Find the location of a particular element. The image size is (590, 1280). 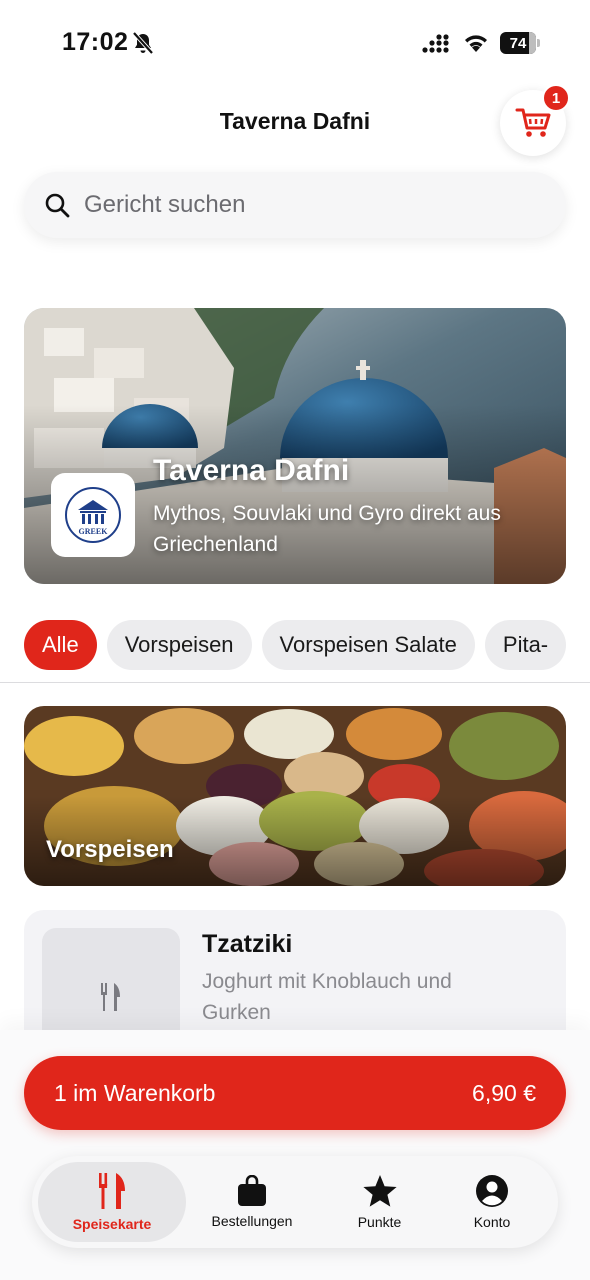

battery-level: 74 is located at coordinates (518, 43).